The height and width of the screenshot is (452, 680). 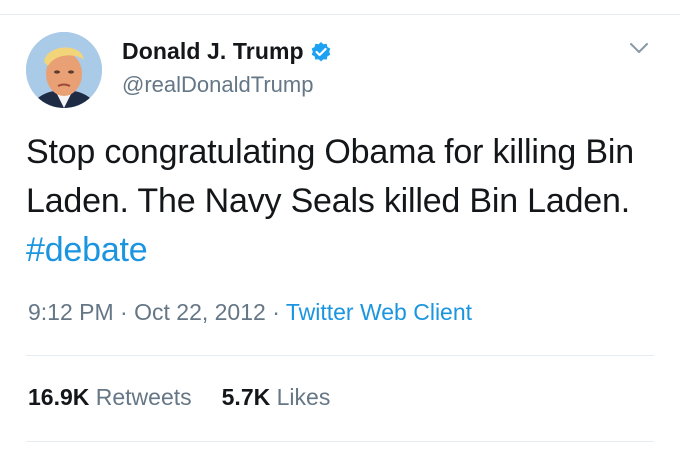 I want to click on likes-stat: 5.7K Likes, so click(x=276, y=397).